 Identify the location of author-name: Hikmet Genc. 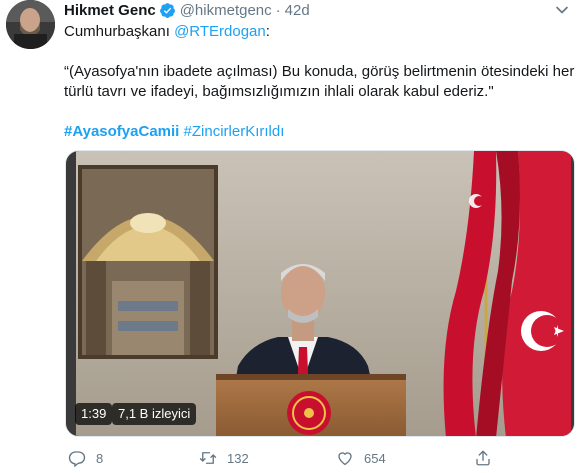
(110, 10).